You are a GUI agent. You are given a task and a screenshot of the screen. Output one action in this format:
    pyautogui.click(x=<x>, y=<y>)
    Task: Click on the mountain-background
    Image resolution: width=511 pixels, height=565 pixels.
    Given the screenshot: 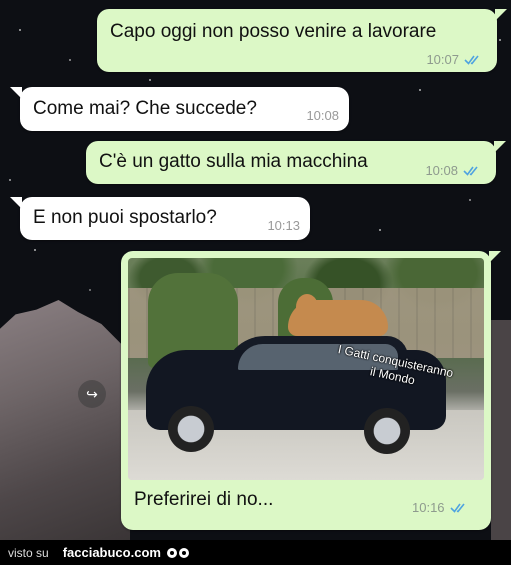 What is the action you would take?
    pyautogui.click(x=65, y=420)
    